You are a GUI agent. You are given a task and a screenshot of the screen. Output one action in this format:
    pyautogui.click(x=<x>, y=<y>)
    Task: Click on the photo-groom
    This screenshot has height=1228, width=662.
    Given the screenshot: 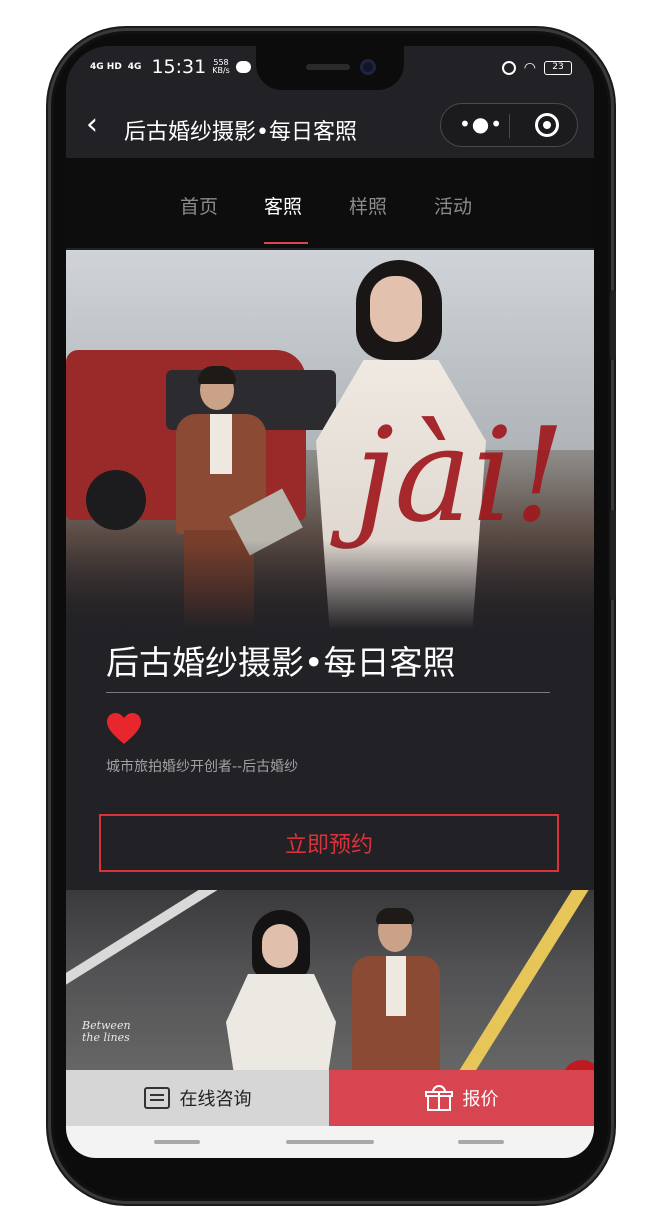 What is the action you would take?
    pyautogui.click(x=396, y=999)
    